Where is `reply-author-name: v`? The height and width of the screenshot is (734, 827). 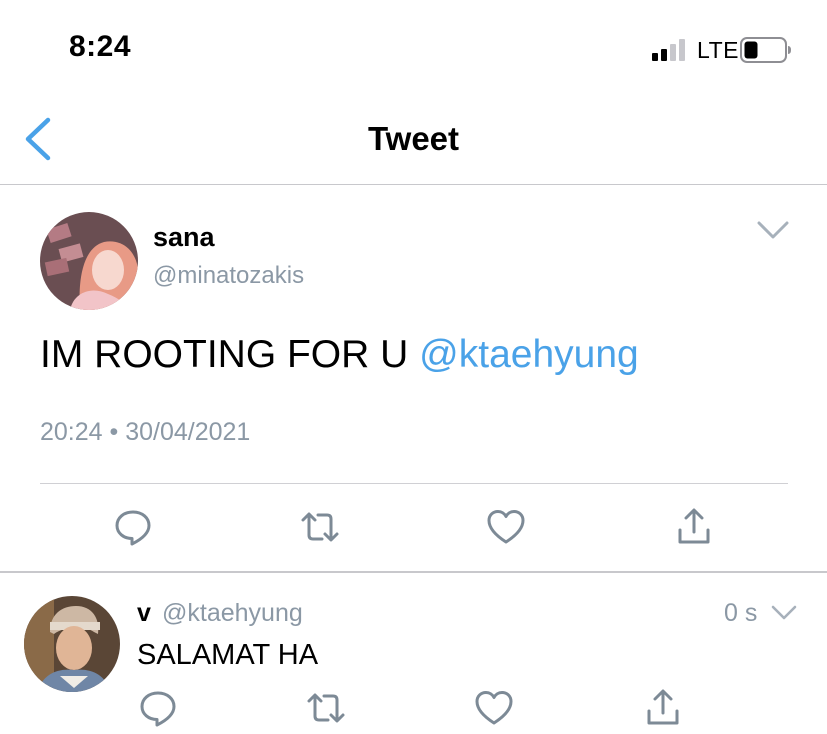
reply-author-name: v is located at coordinates (144, 613).